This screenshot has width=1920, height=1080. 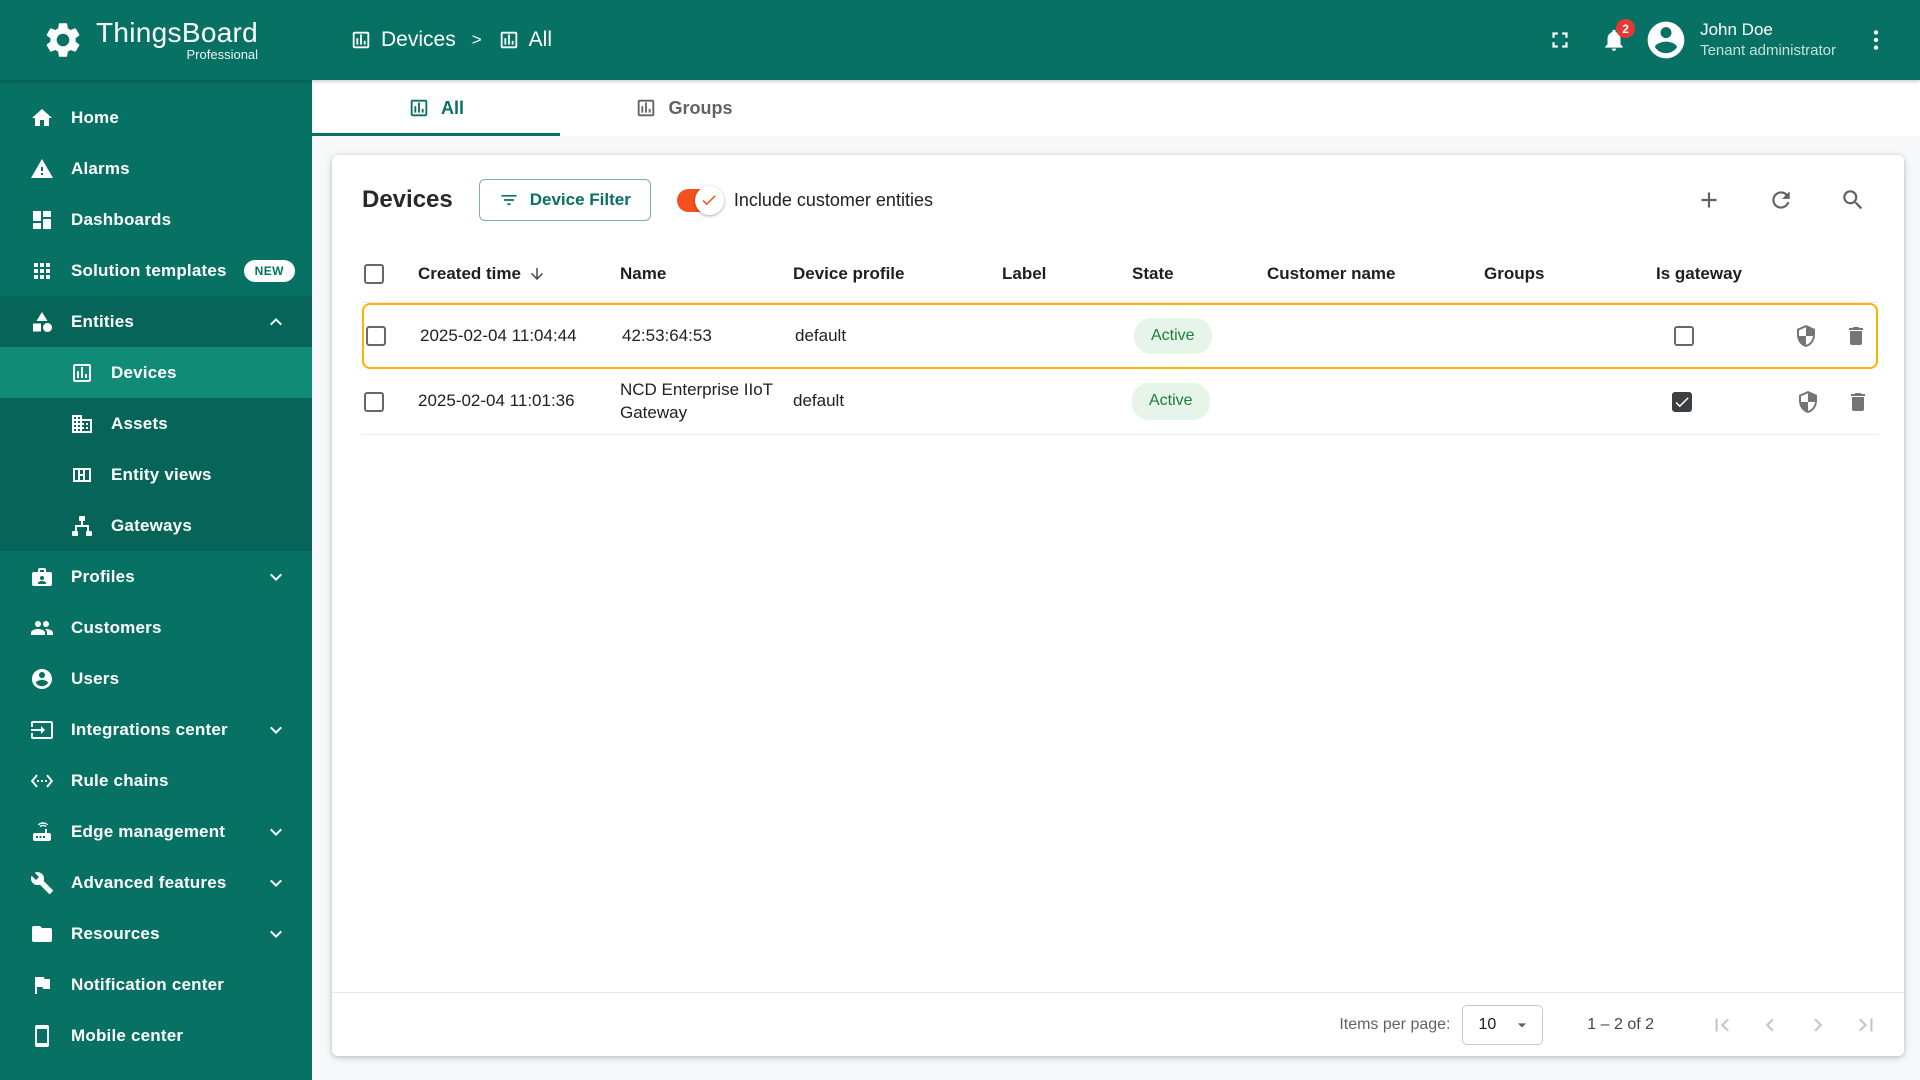 What do you see at coordinates (156, 423) in the screenshot?
I see `sidebar-item-assets: Assets` at bounding box center [156, 423].